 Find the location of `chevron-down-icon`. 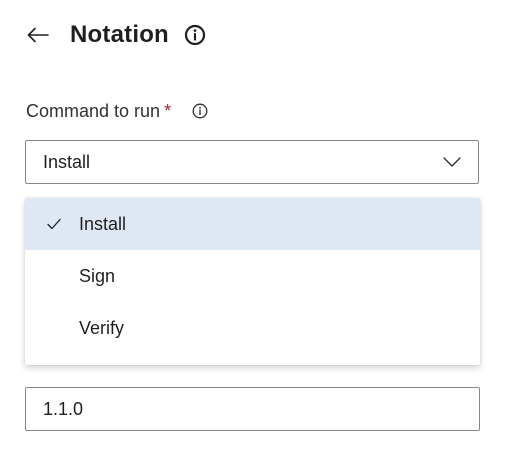

chevron-down-icon is located at coordinates (452, 162).